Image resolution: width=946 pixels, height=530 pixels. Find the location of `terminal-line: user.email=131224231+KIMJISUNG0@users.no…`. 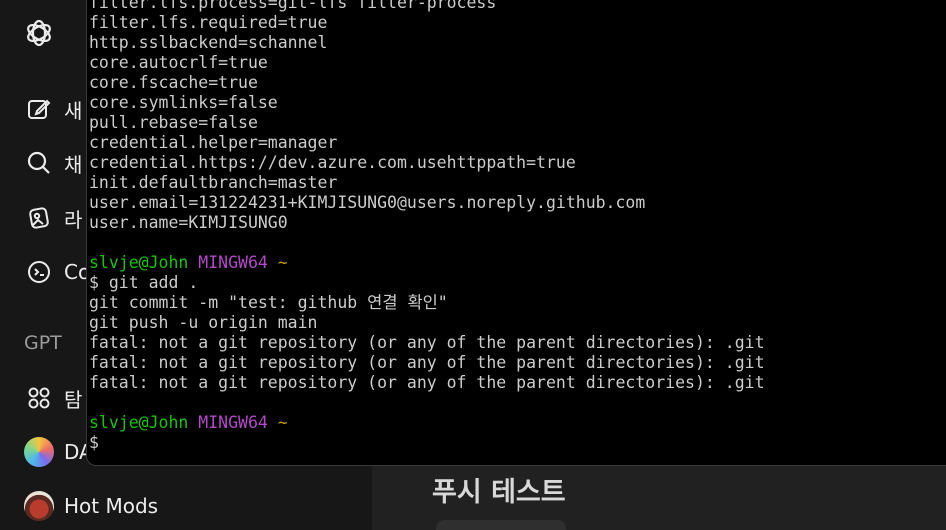

terminal-line: user.email=131224231+KIMJISUNG0@users.no… is located at coordinates (367, 202).